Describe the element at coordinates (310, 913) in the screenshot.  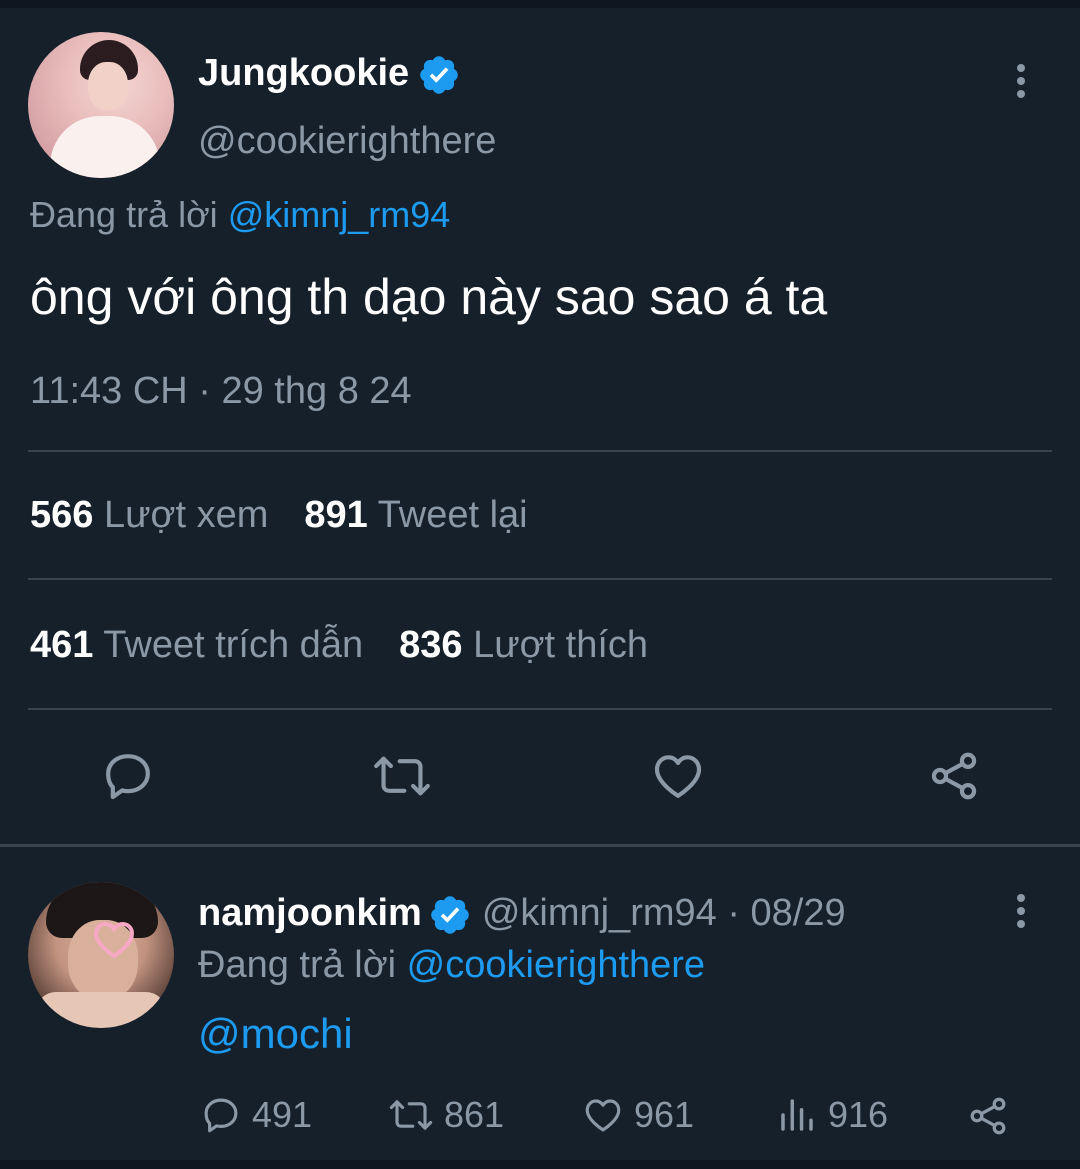
I see `reply-display-name: namjoonkim` at that location.